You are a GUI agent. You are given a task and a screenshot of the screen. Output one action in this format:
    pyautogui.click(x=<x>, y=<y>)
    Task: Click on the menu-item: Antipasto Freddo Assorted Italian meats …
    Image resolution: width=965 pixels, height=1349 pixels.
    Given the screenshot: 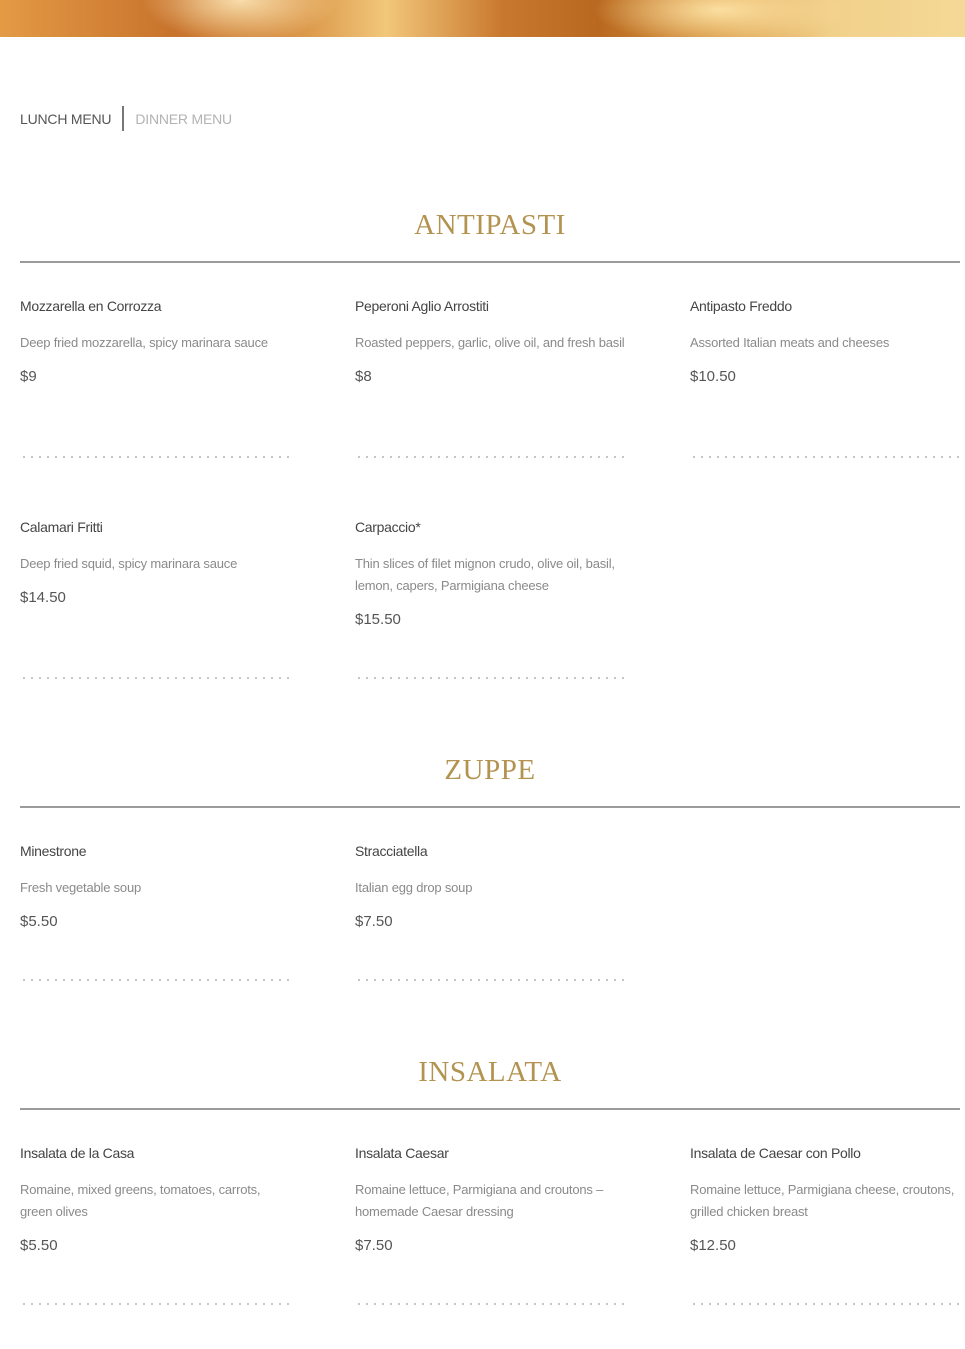 What is the action you would take?
    pyautogui.click(x=826, y=342)
    